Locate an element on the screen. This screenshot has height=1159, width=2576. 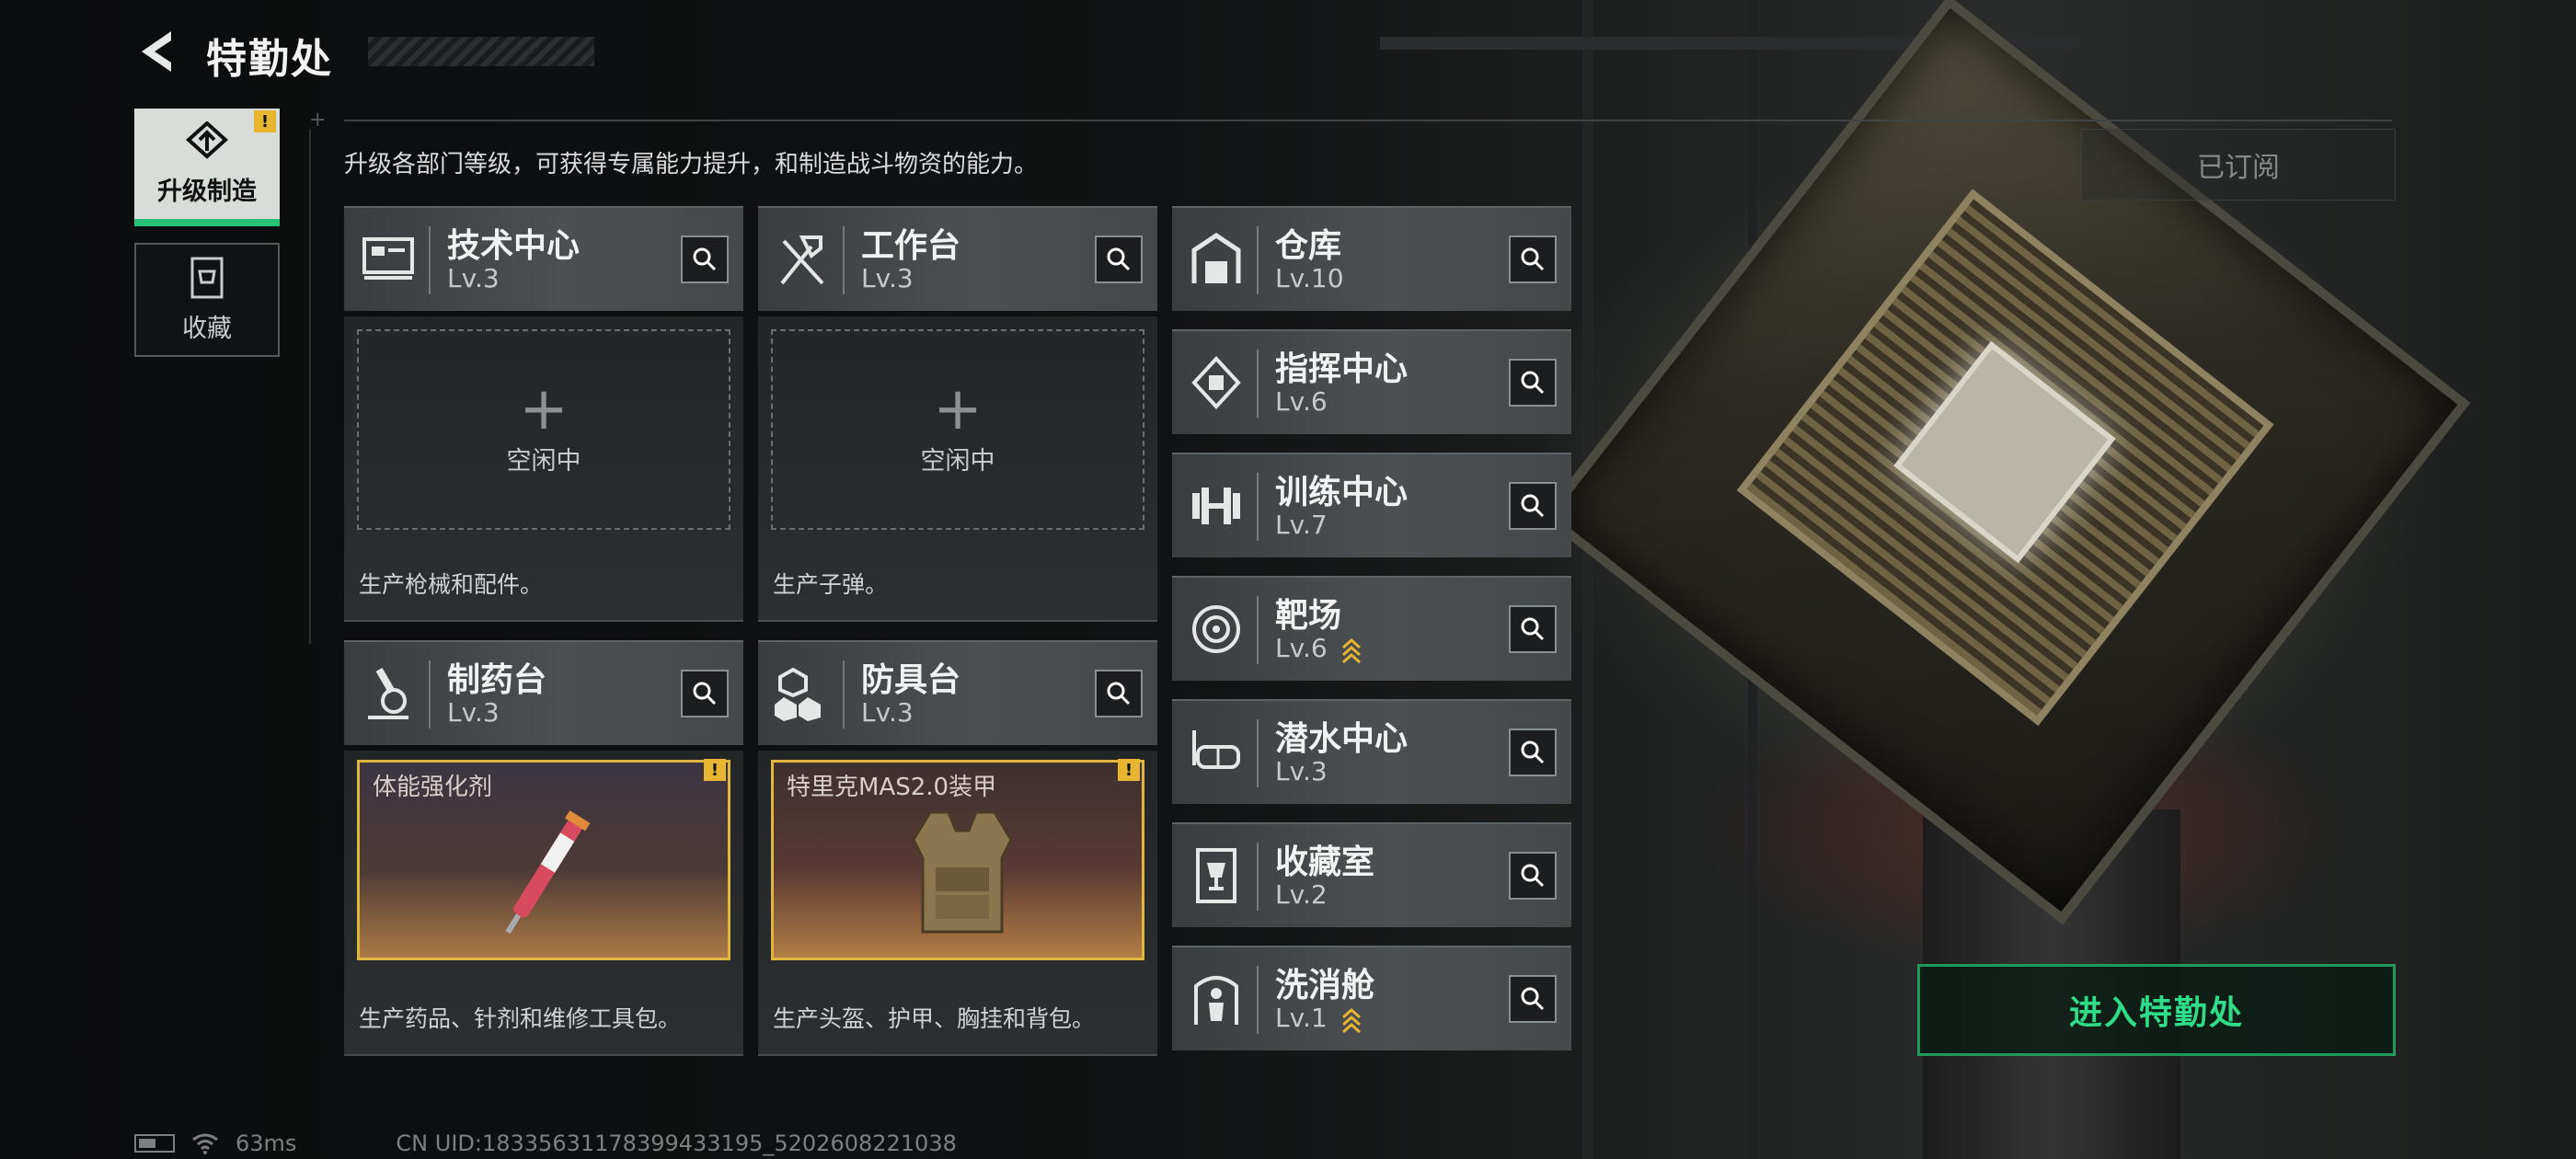
dept-level-row: Lv.1 is located at coordinates (1318, 1018).